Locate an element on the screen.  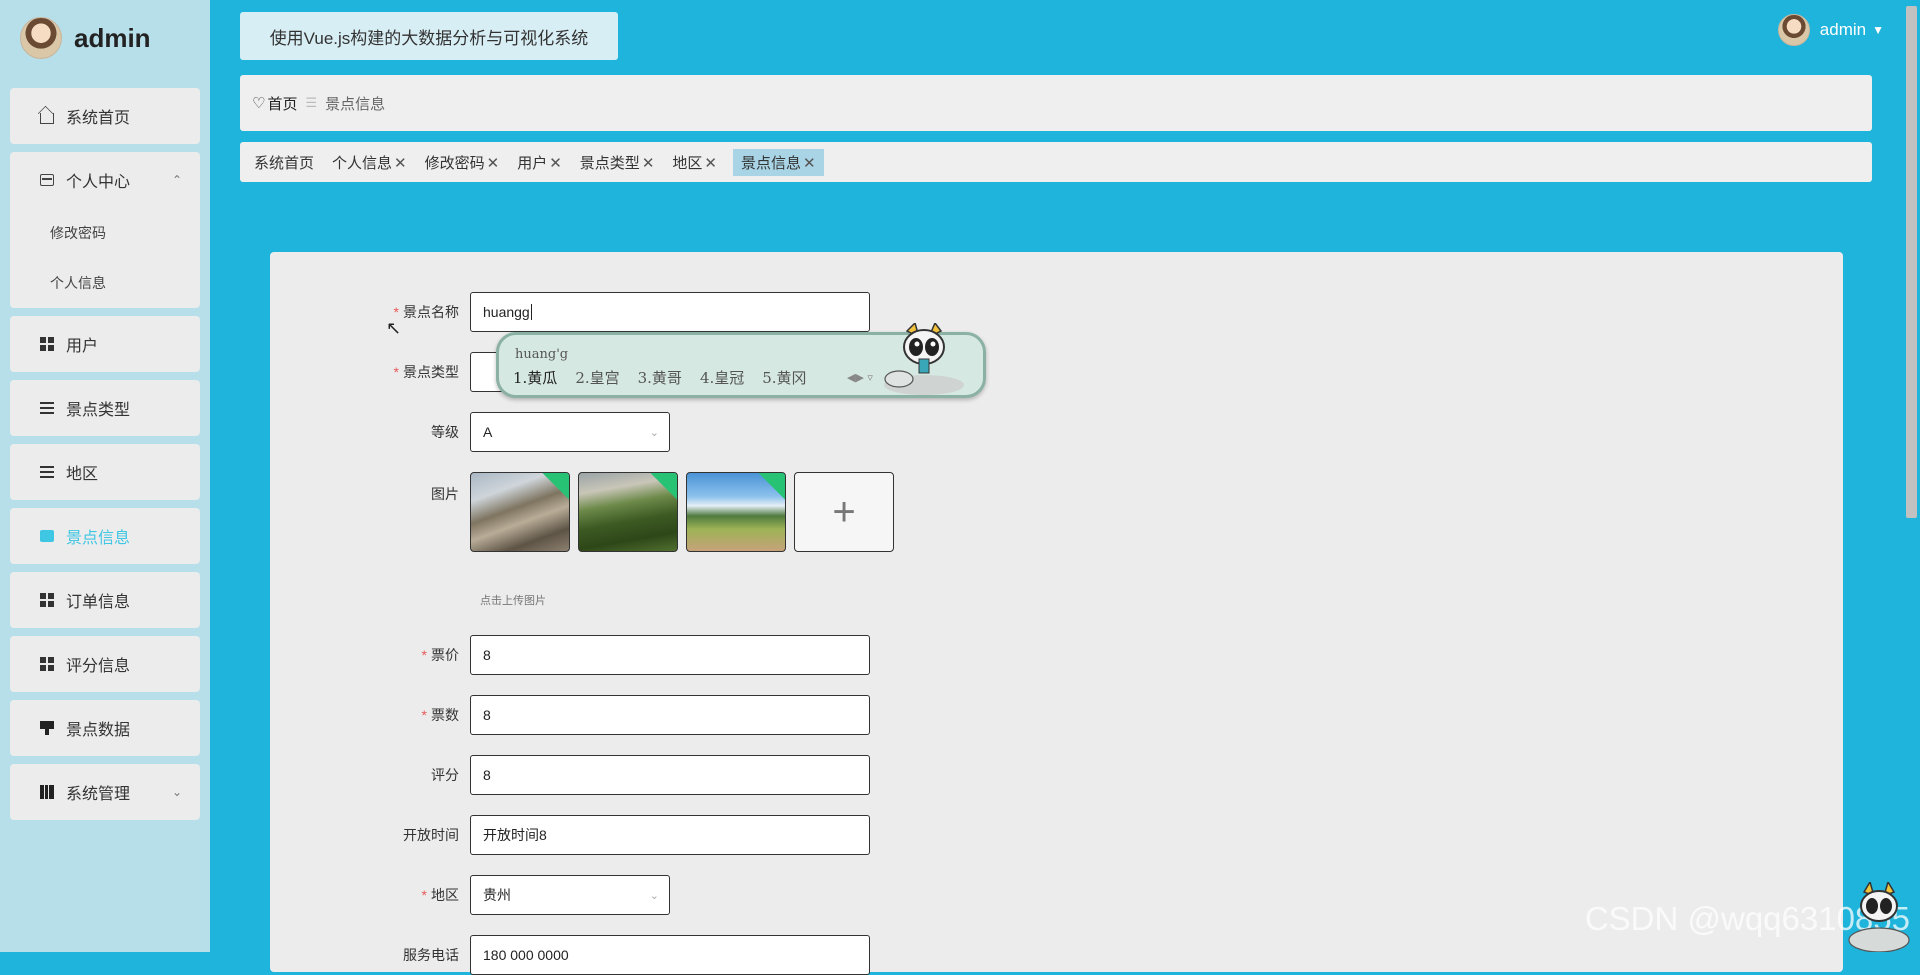
phone-input: 180 000 0000 is located at coordinates (670, 955).